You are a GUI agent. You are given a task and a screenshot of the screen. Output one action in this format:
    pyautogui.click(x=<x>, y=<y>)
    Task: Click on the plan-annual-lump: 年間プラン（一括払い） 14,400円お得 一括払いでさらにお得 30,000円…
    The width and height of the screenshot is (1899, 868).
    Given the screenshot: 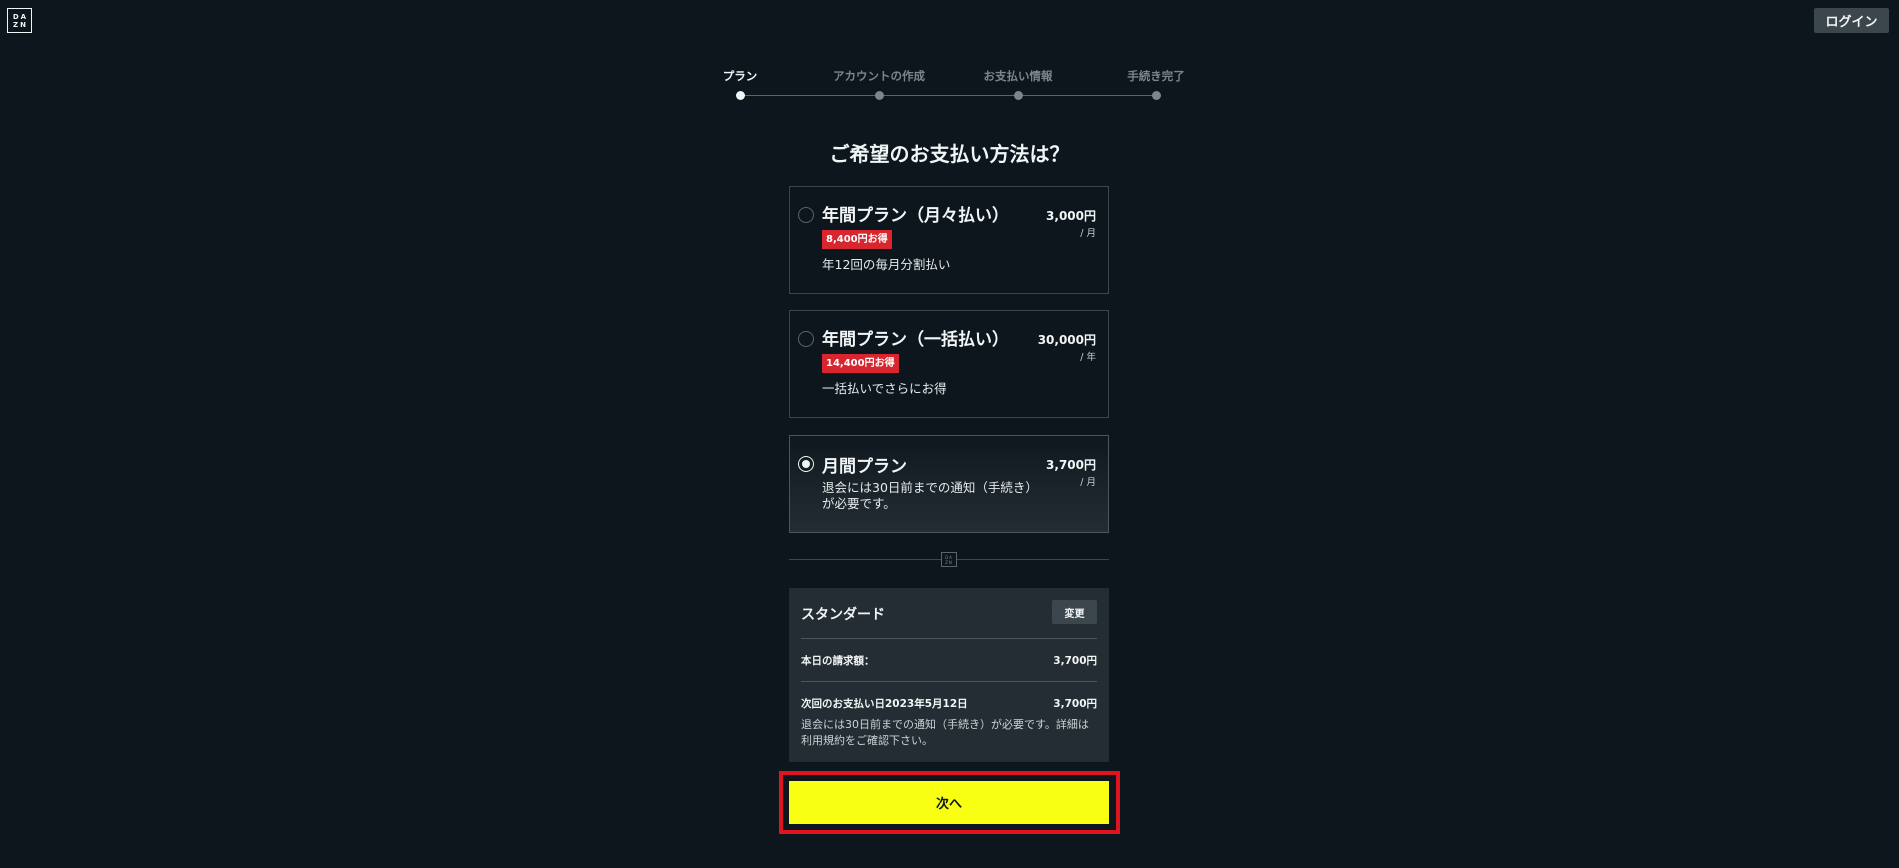 What is the action you would take?
    pyautogui.click(x=949, y=364)
    